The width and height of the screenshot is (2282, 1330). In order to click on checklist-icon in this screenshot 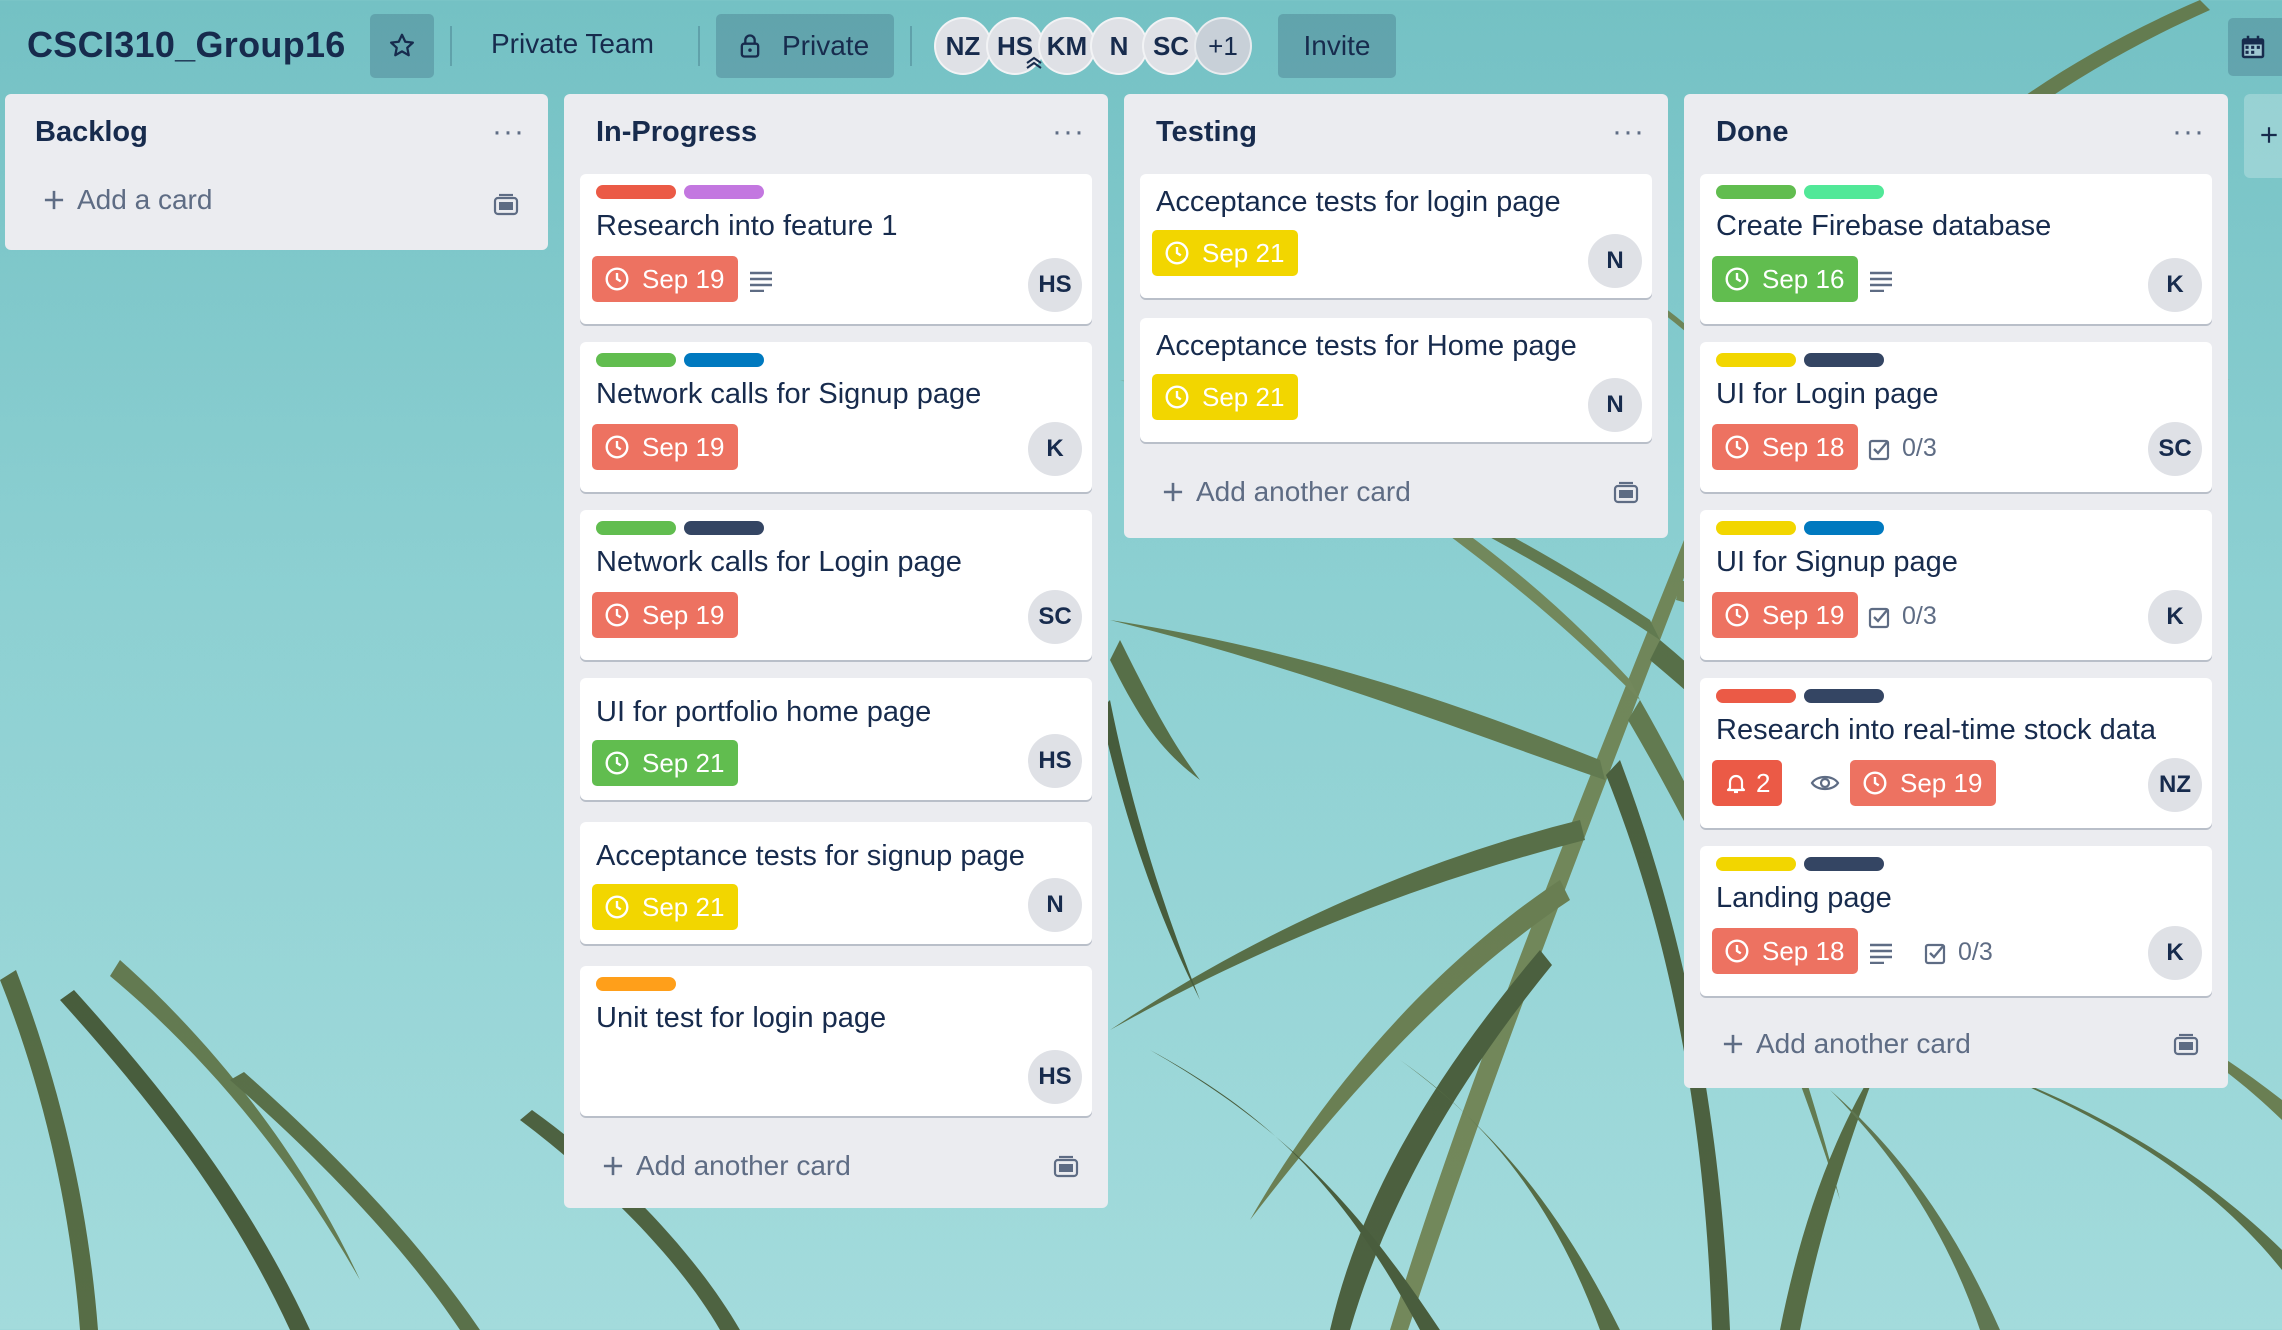, I will do `click(1879, 617)`.